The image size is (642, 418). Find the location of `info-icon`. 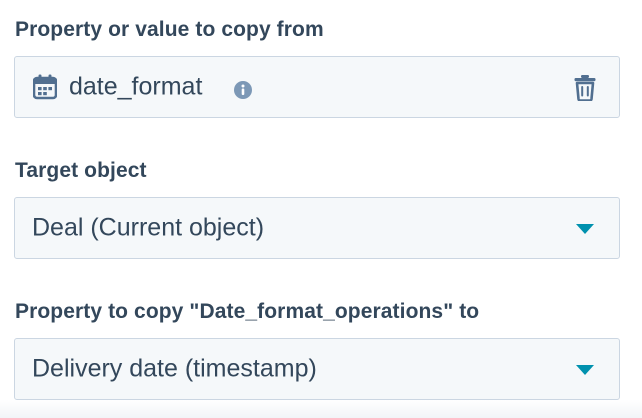

info-icon is located at coordinates (243, 90).